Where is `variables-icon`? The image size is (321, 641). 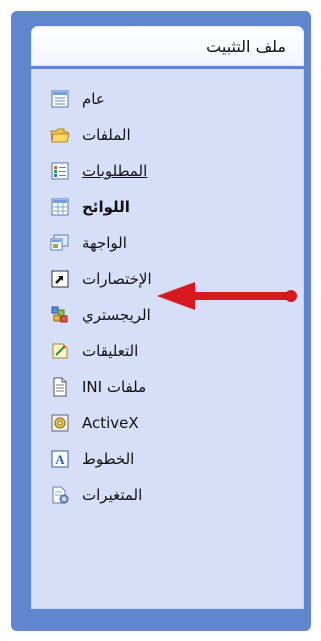
variables-icon is located at coordinates (60, 495).